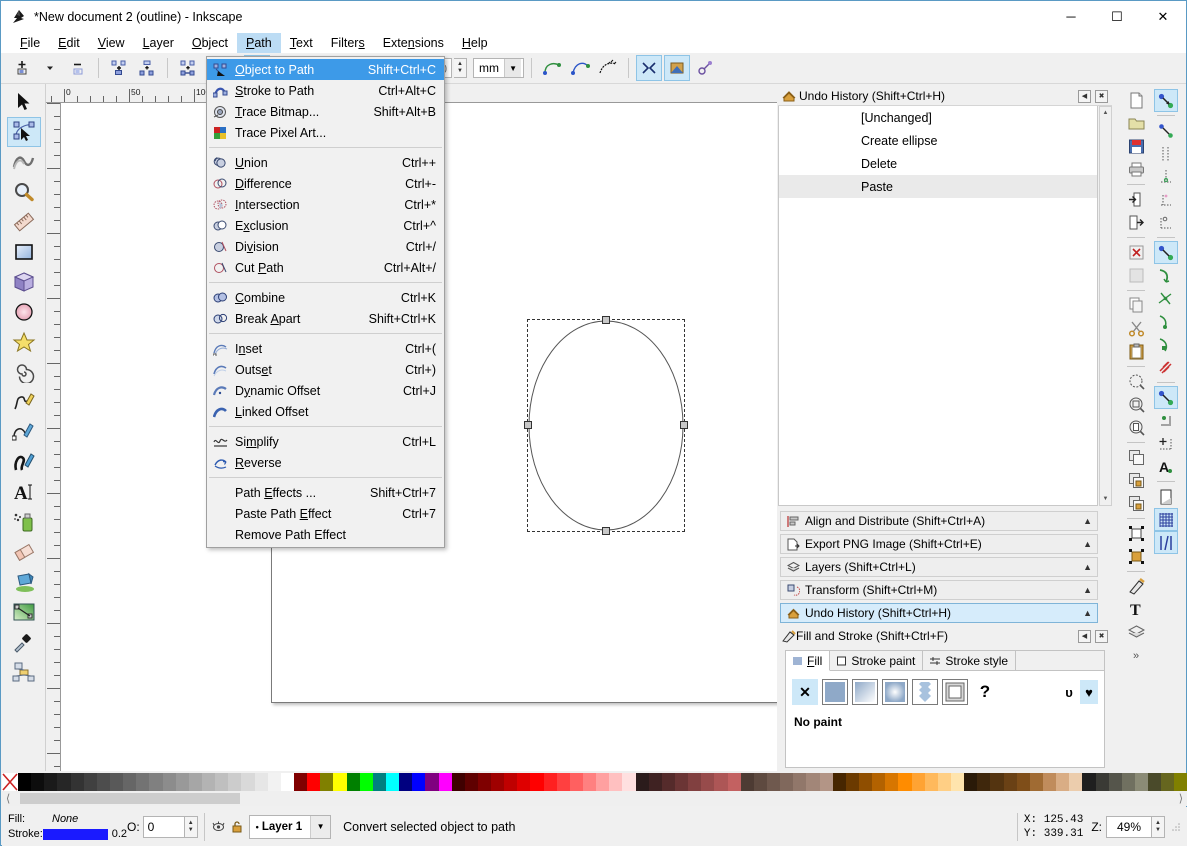 The image size is (1187, 846). What do you see at coordinates (24, 432) in the screenshot?
I see `bezier-tool` at bounding box center [24, 432].